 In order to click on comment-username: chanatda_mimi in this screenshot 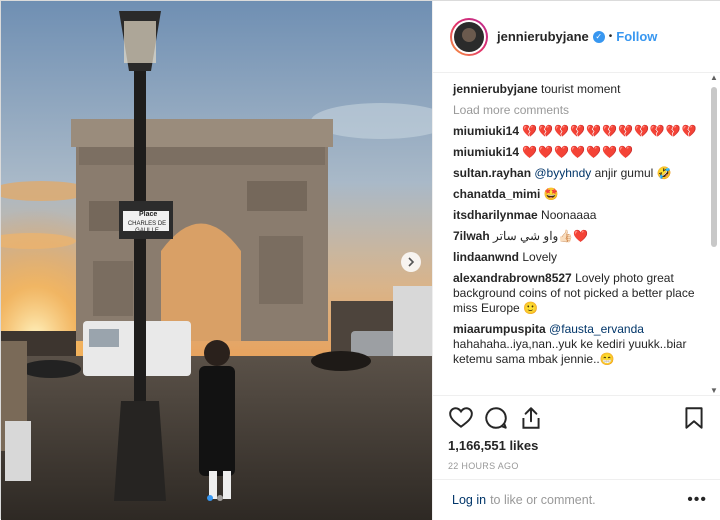, I will do `click(496, 194)`.